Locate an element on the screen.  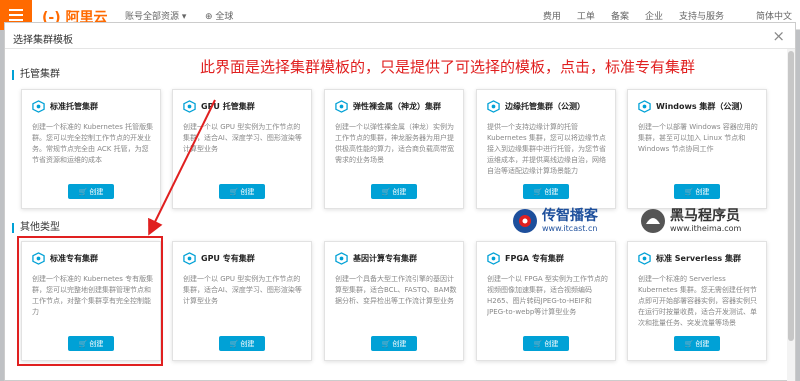
nav-language: 简体中文 is located at coordinates (774, 15).